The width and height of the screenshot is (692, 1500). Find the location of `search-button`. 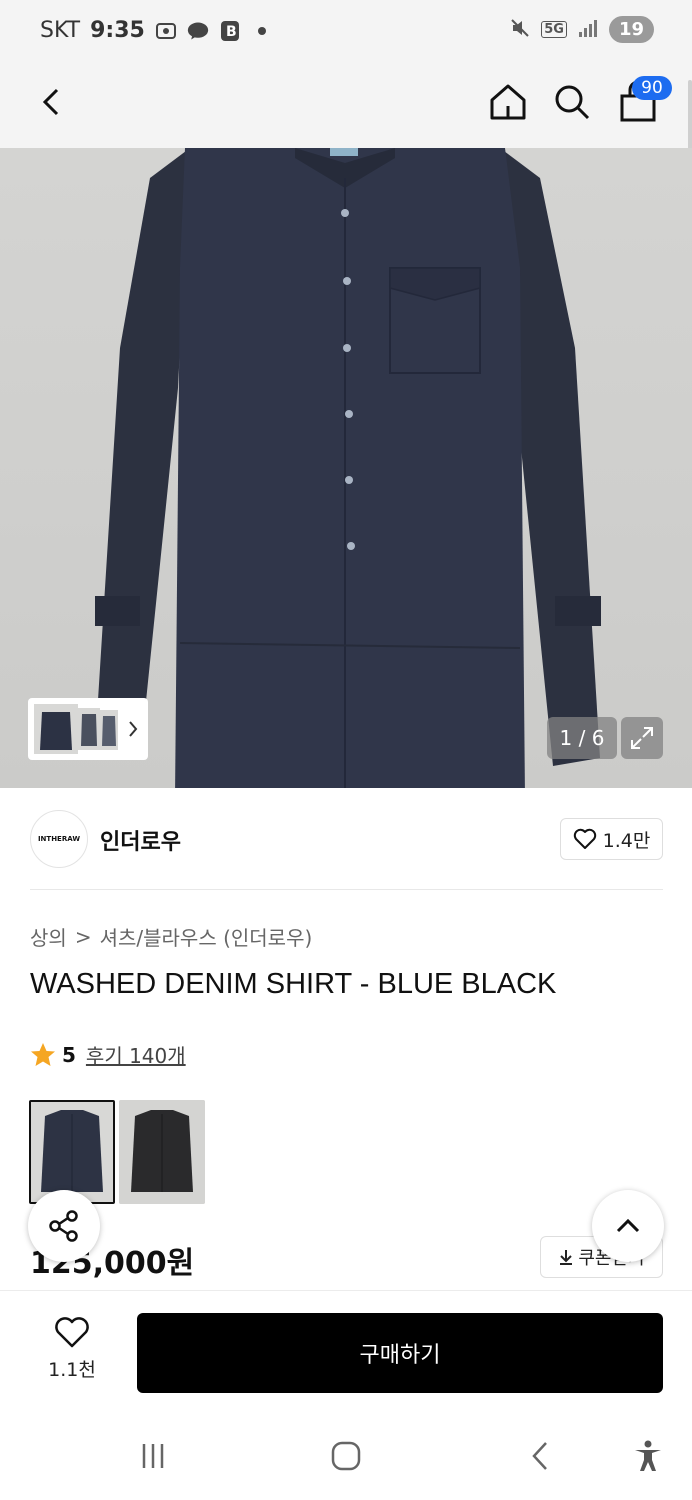

search-button is located at coordinates (572, 102).